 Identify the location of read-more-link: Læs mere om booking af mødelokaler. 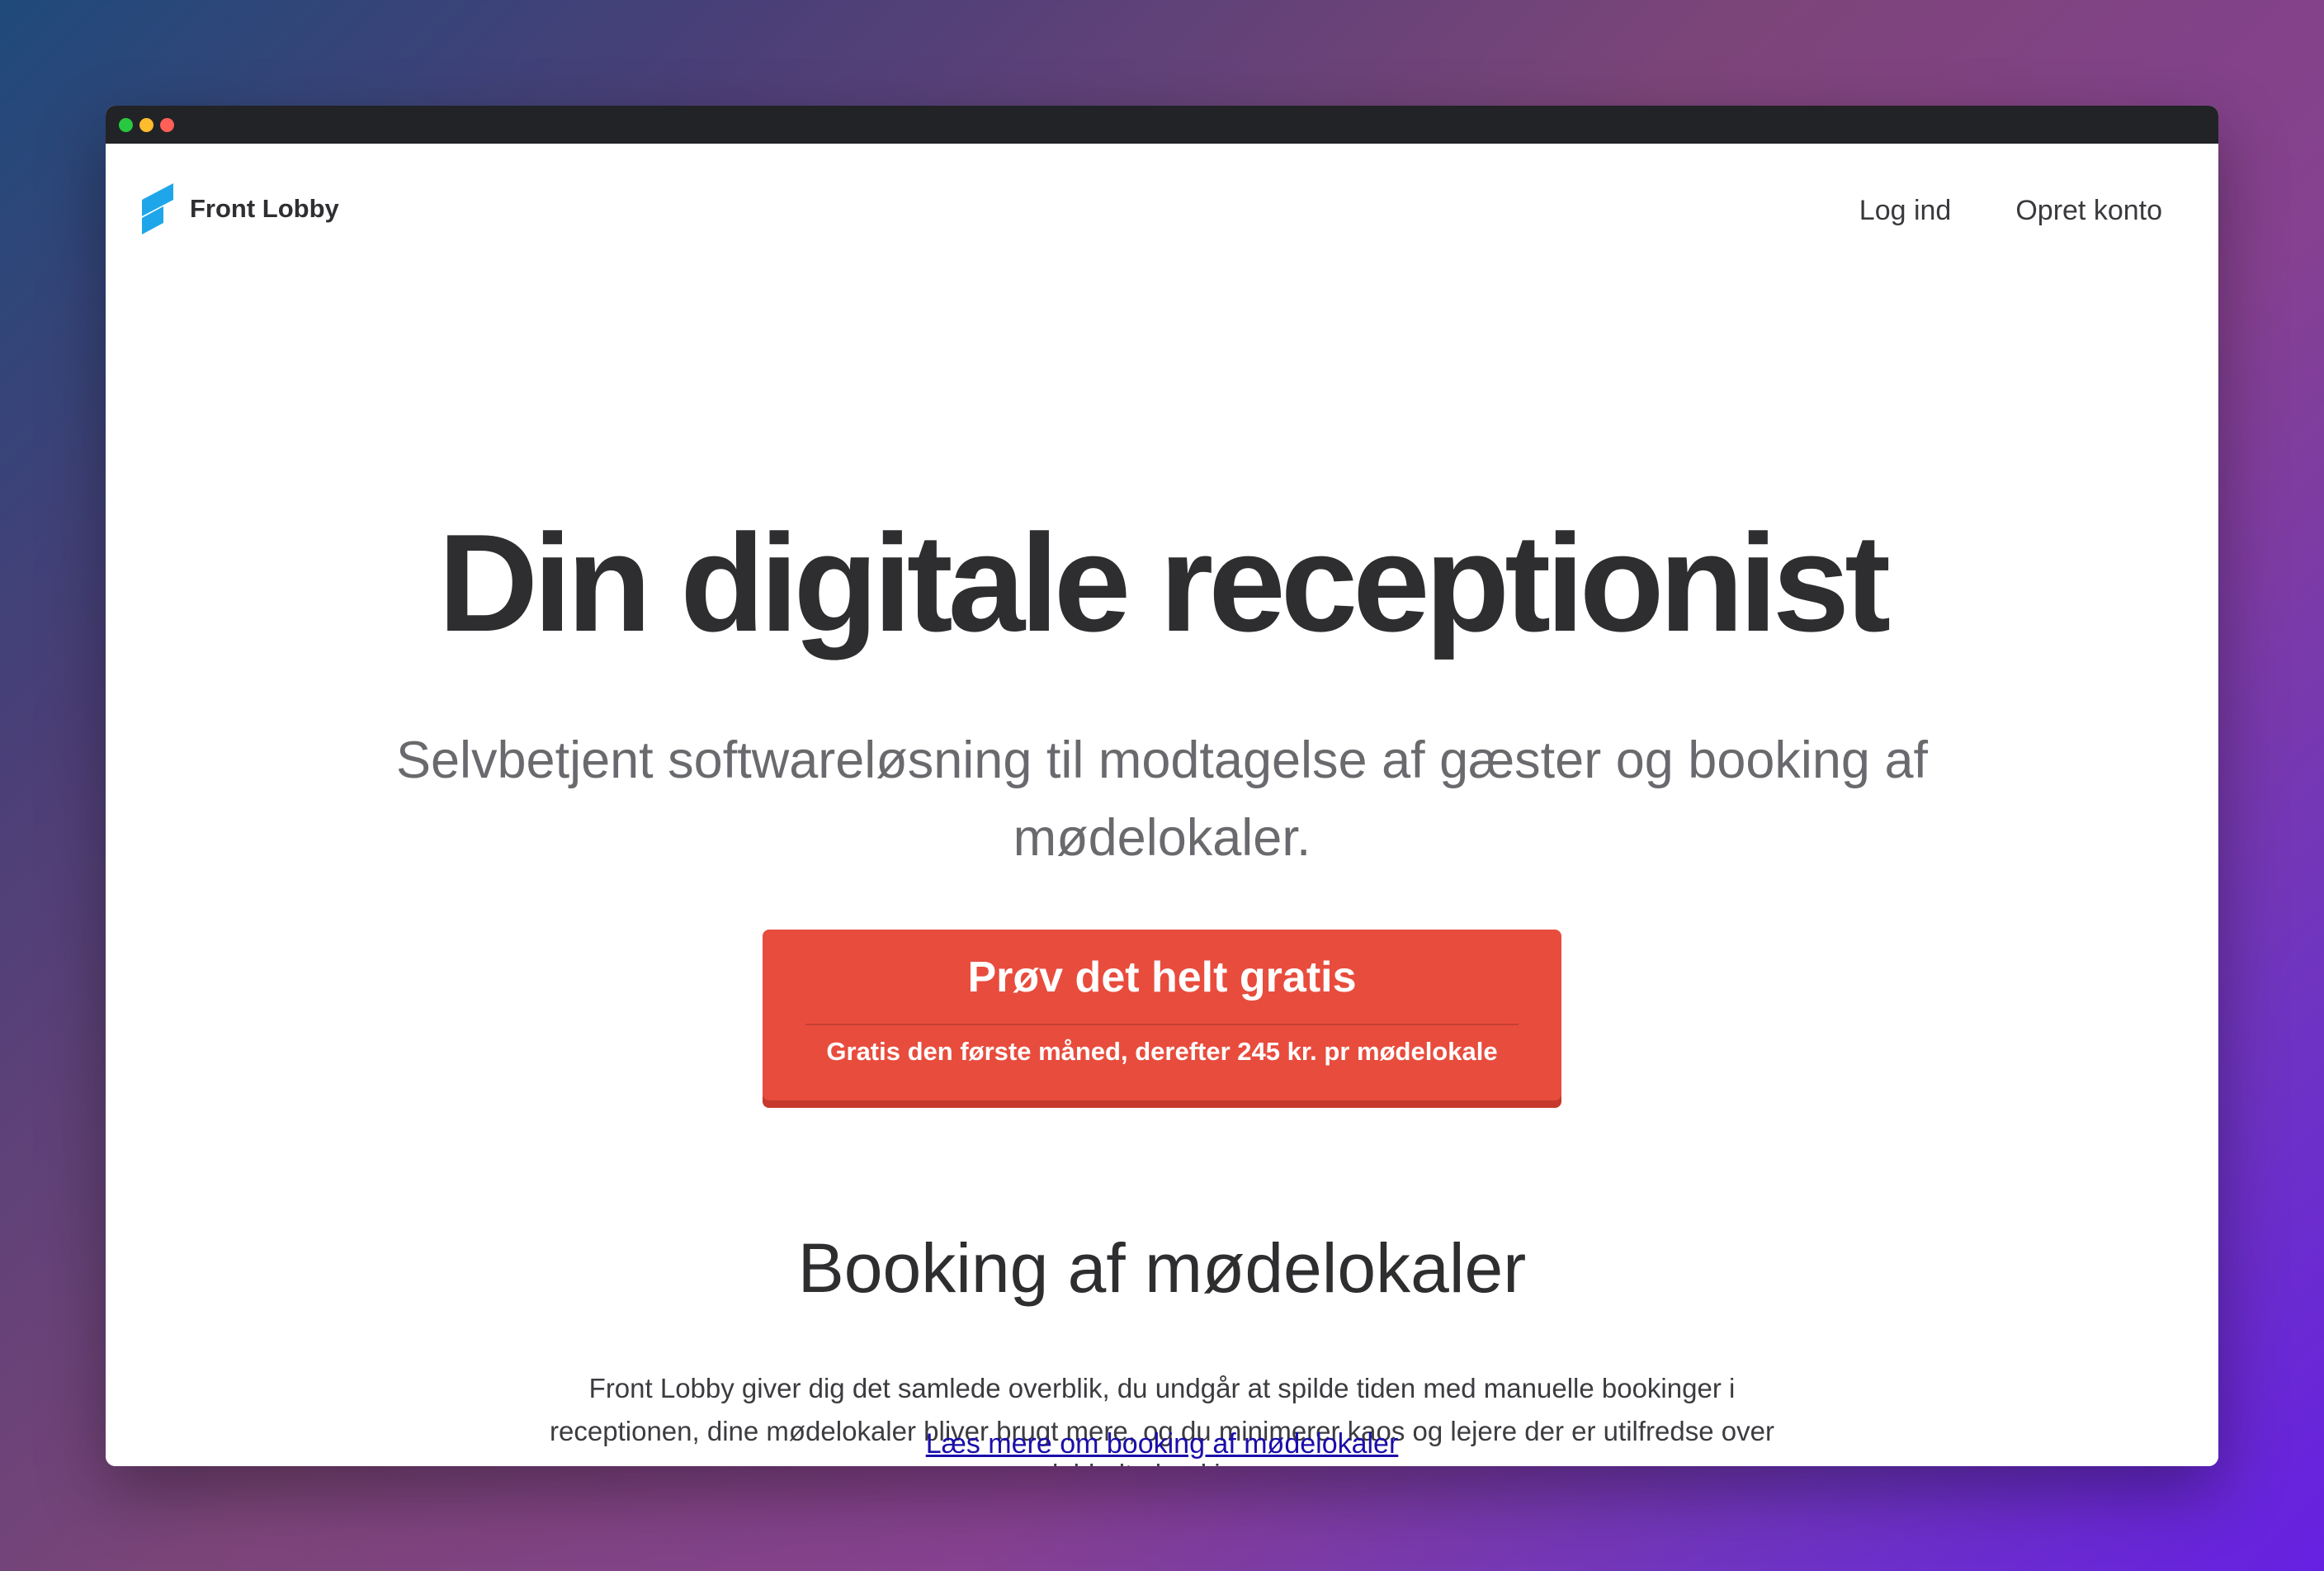
(1162, 1444).